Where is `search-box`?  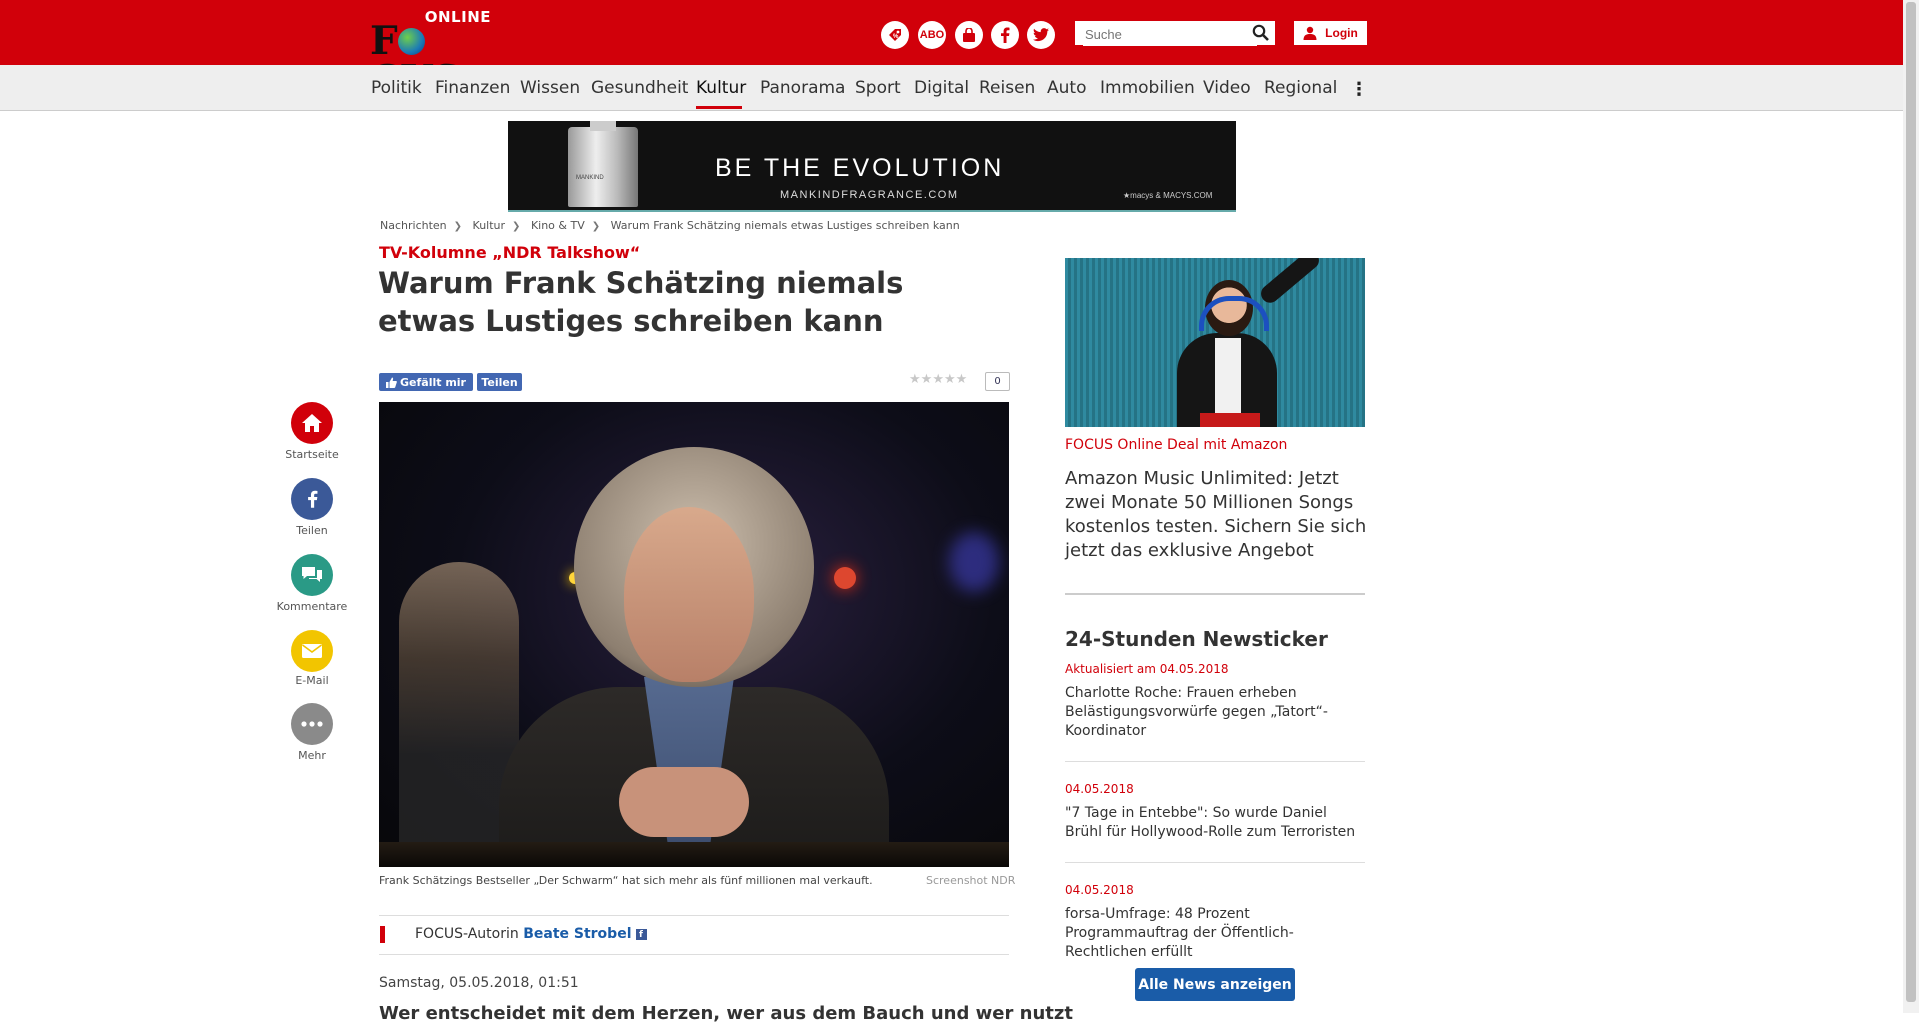 search-box is located at coordinates (1175, 33).